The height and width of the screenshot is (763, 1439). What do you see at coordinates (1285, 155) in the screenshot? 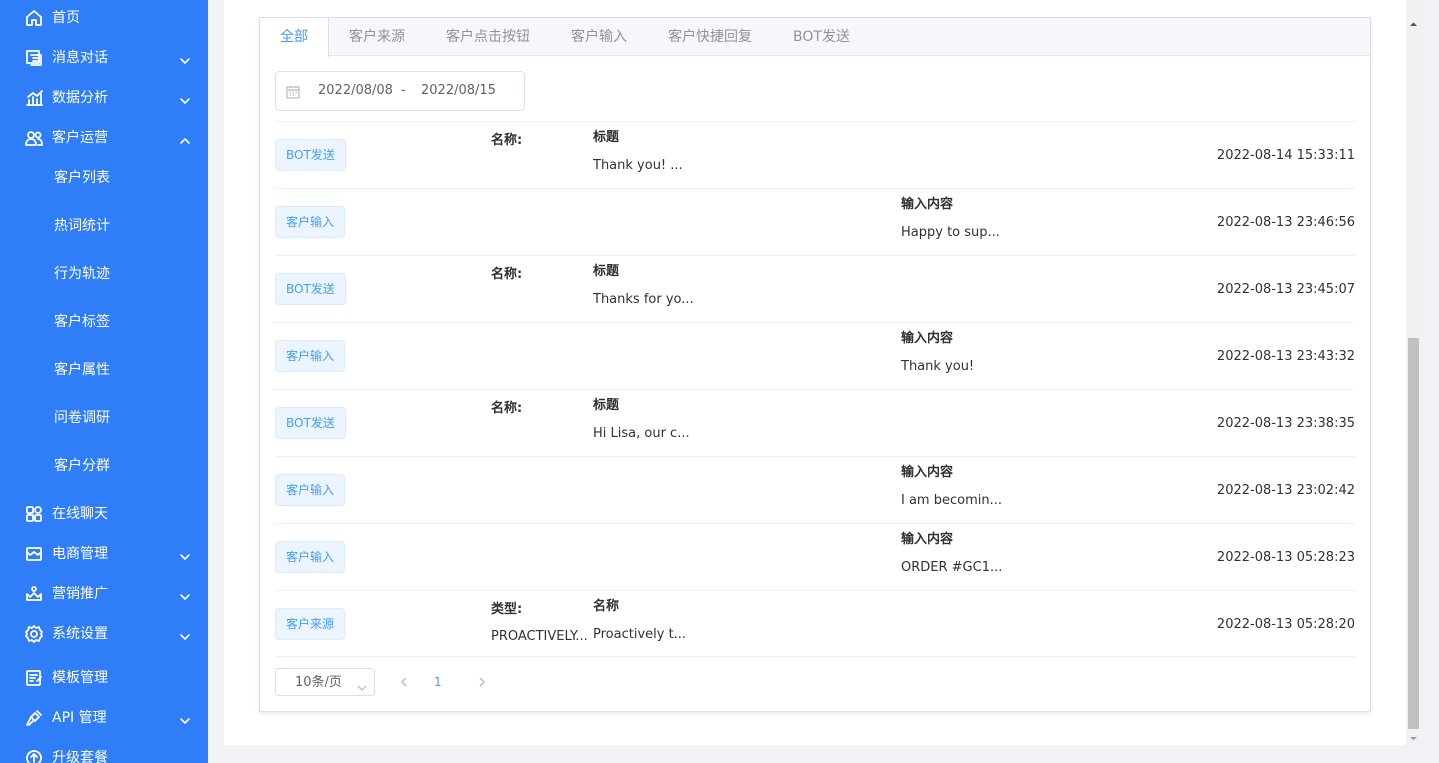
I see `event-timestamp: 2022-08-14 15:33:11` at bounding box center [1285, 155].